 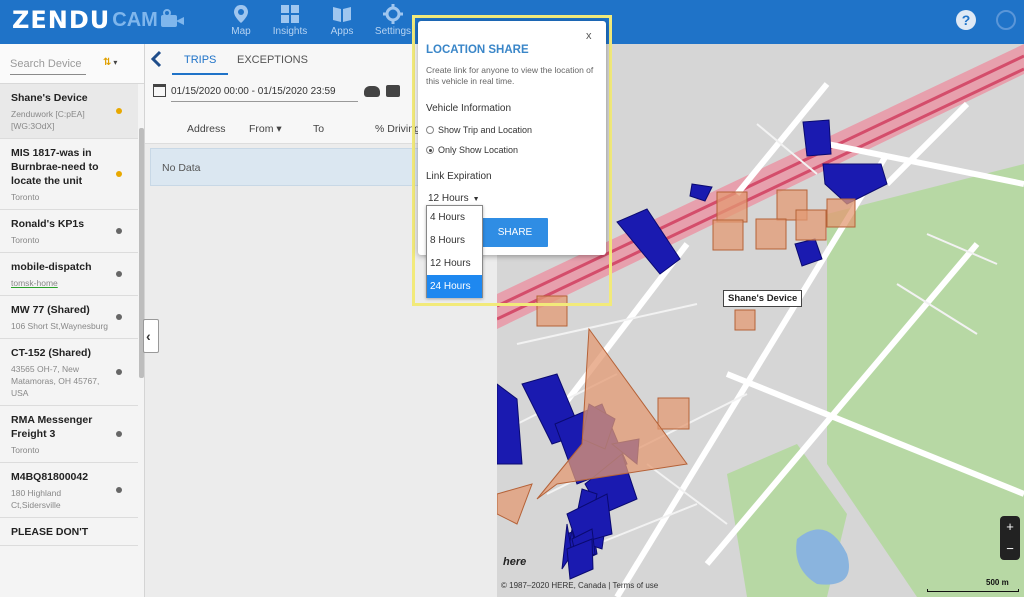 I want to click on device-list-item: M4BQ81800042 180 Highland Ct,Sidersville, so click(x=69, y=490).